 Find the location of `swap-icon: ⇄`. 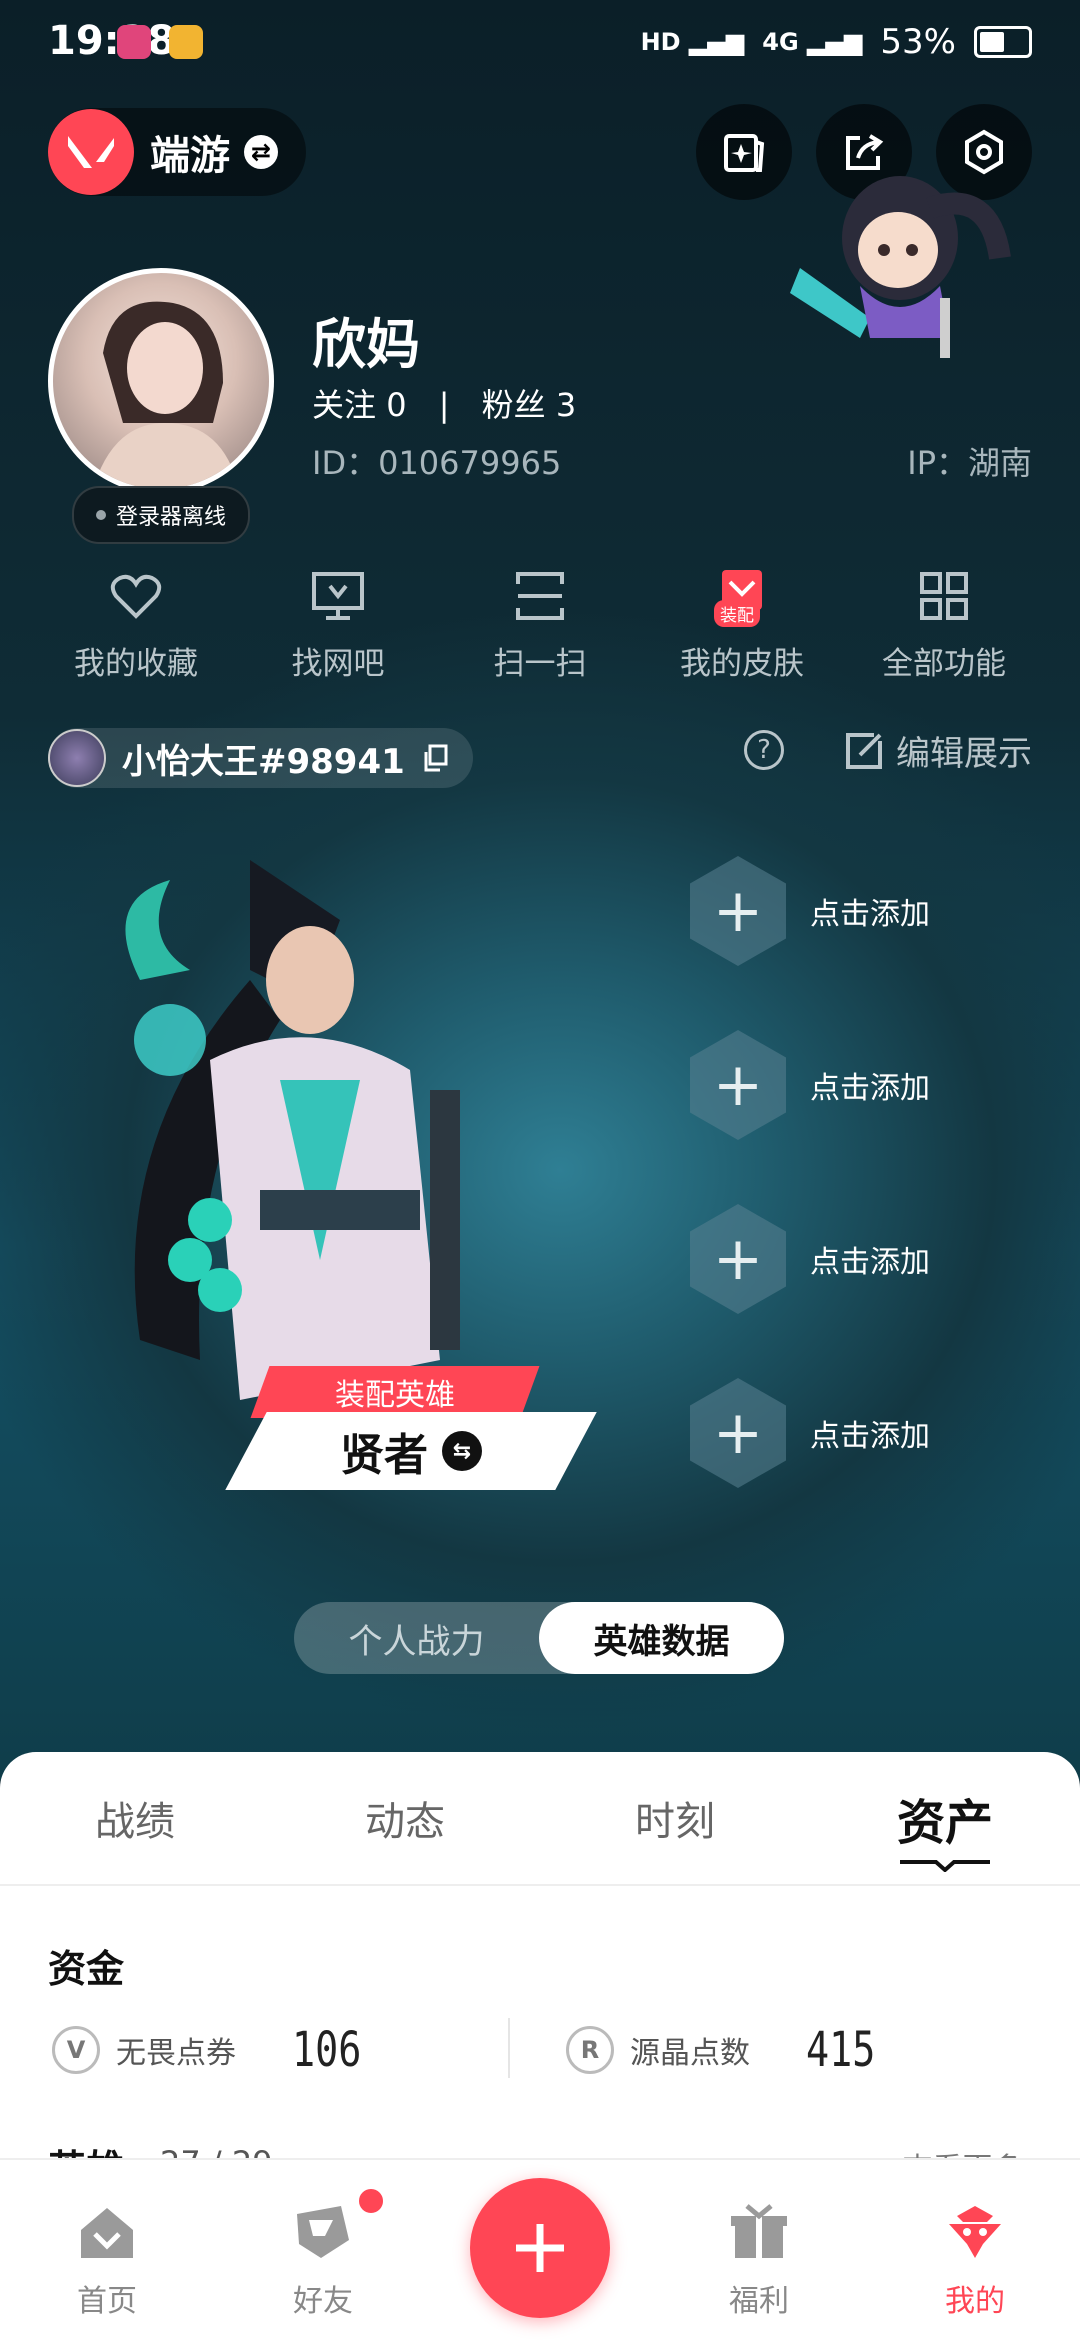

swap-icon: ⇄ is located at coordinates (261, 152).